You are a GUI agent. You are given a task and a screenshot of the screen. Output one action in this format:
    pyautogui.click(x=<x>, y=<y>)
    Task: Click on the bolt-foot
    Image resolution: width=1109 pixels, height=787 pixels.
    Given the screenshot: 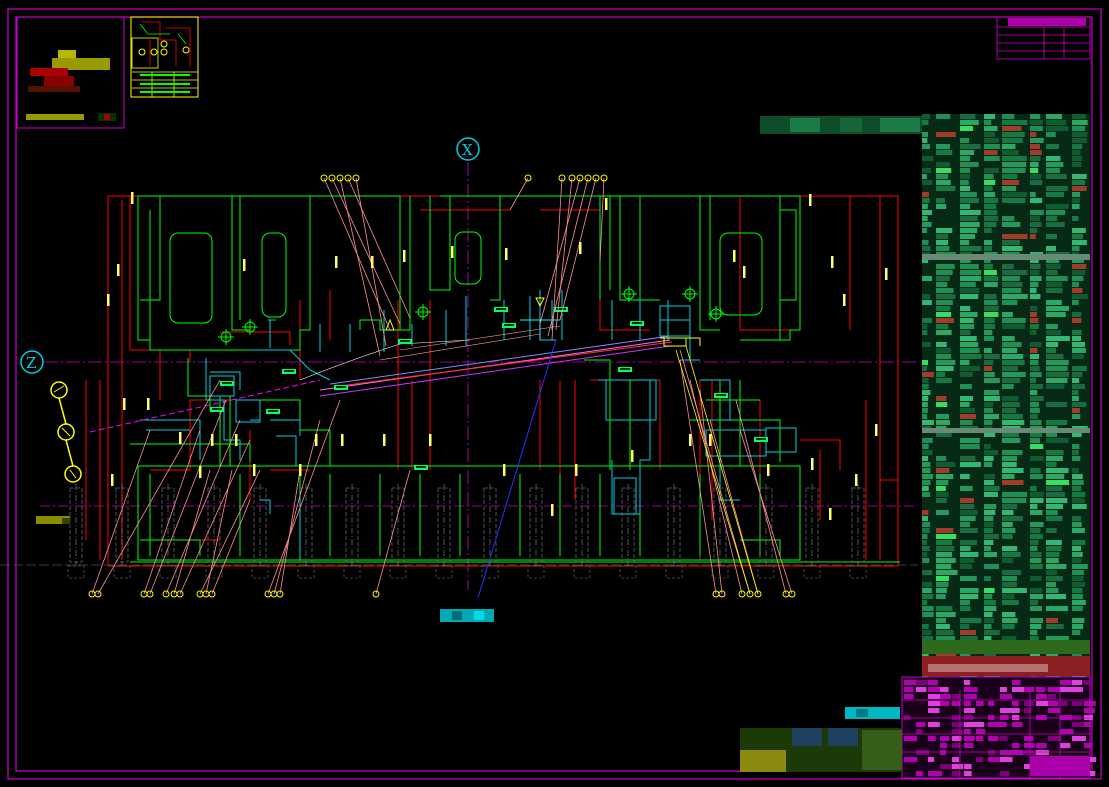 What is the action you would take?
    pyautogui.click(x=122, y=572)
    